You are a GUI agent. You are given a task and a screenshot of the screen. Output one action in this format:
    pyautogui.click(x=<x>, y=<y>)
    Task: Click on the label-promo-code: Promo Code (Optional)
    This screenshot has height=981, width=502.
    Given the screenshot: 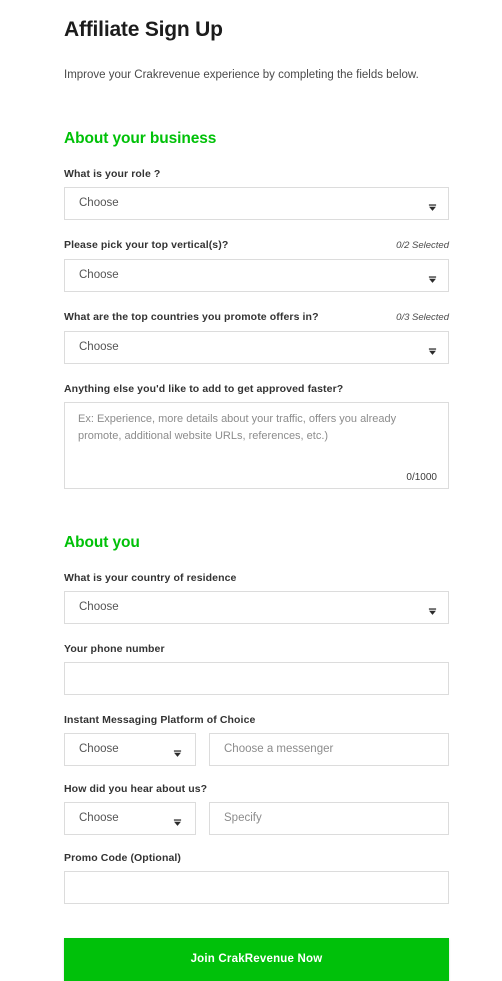 What is the action you would take?
    pyautogui.click(x=123, y=858)
    